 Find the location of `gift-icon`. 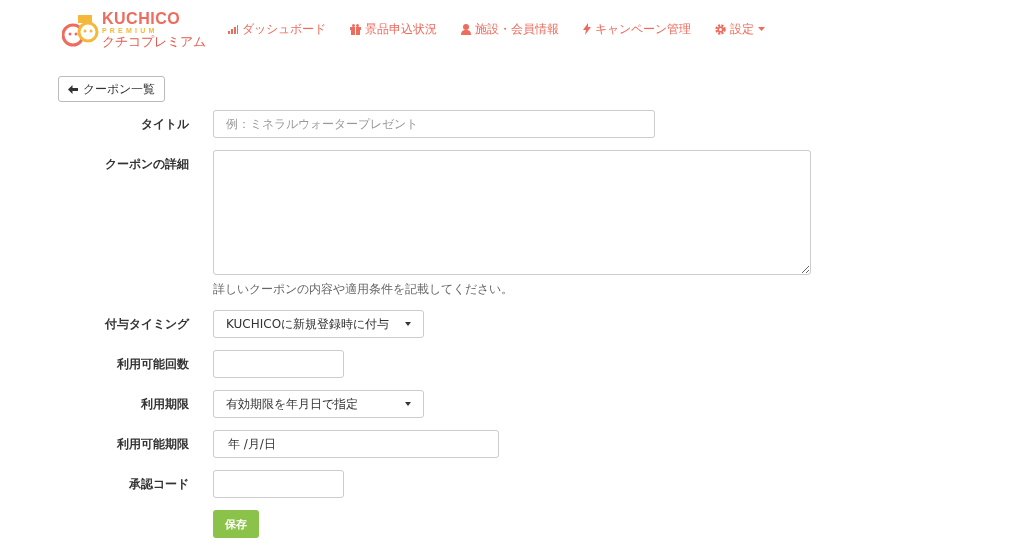

gift-icon is located at coordinates (355, 29).